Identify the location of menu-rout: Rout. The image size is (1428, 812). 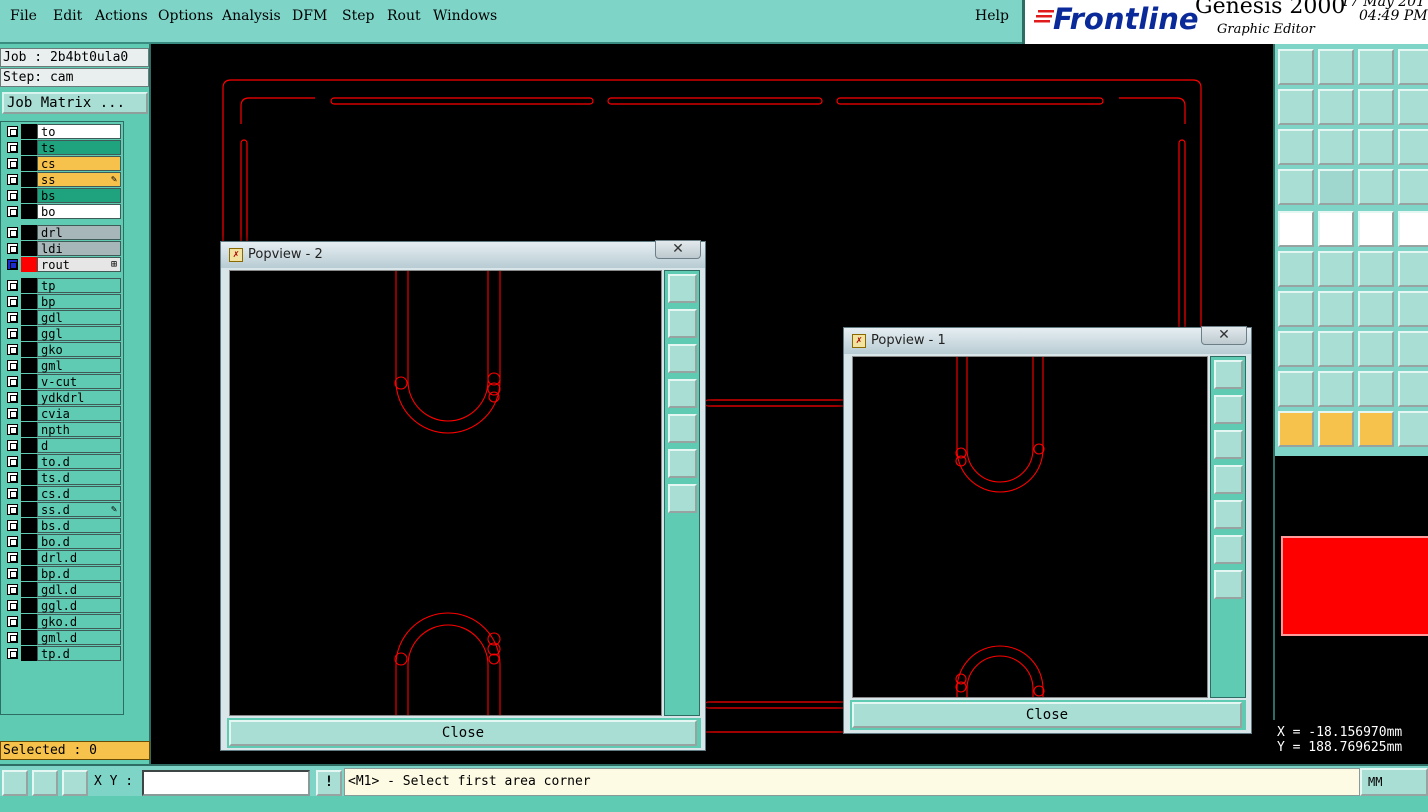
(404, 16).